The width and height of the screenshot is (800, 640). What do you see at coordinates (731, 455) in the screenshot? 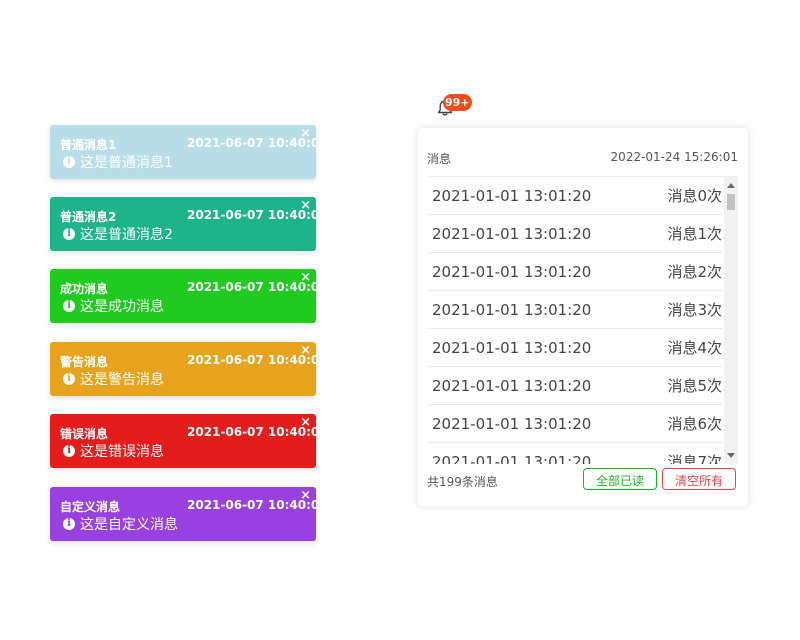
I see `scroll-down-arrow-icon` at bounding box center [731, 455].